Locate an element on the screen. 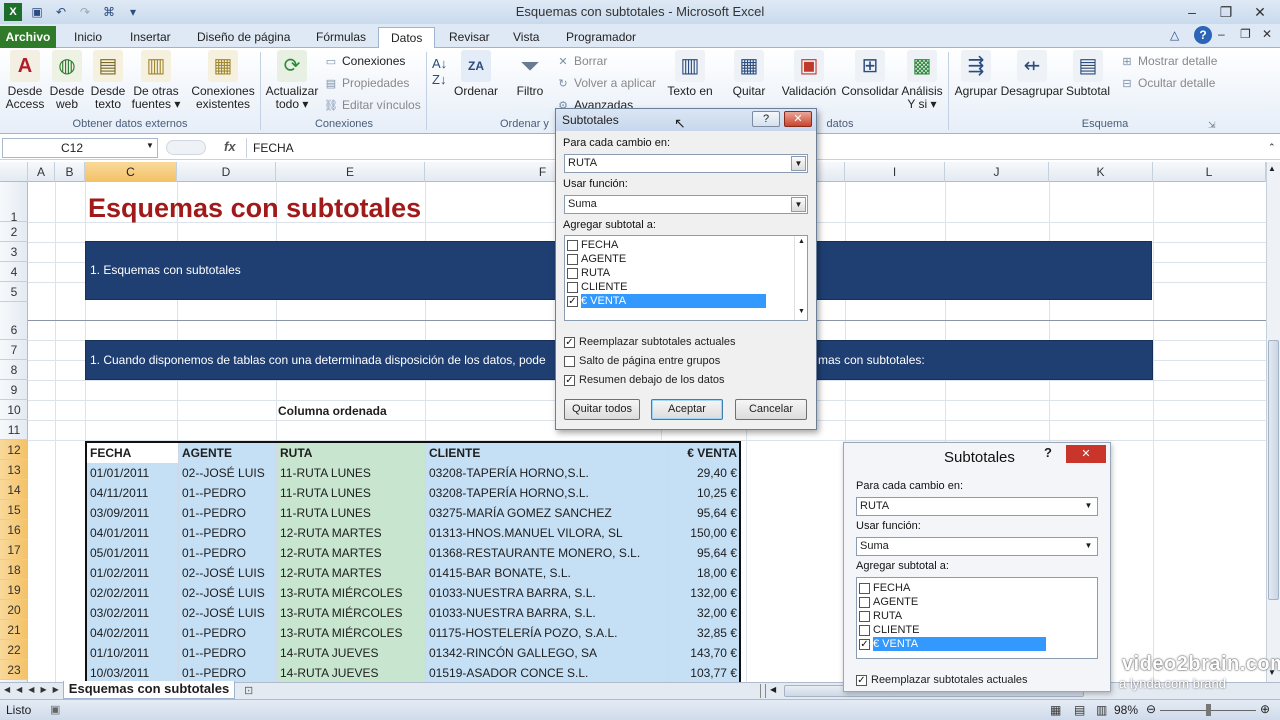 The width and height of the screenshot is (1280, 720). tab-split-handle is located at coordinates (763, 691).